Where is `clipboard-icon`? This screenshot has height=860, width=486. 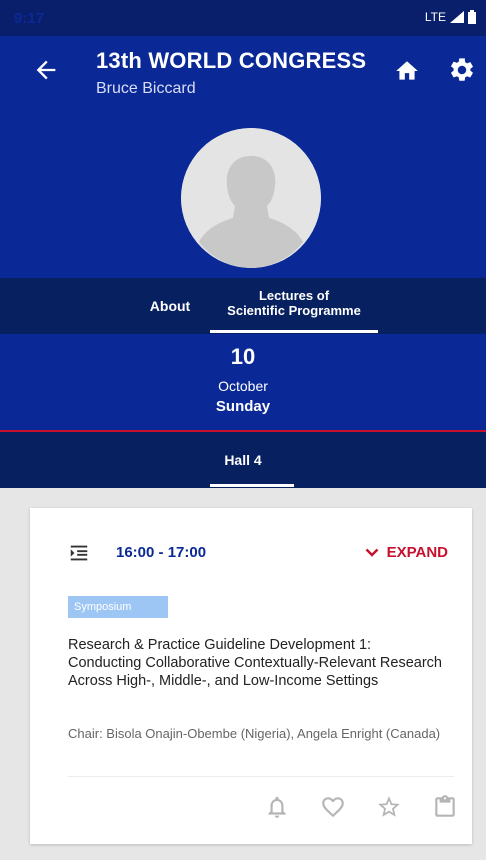
clipboard-icon is located at coordinates (445, 807).